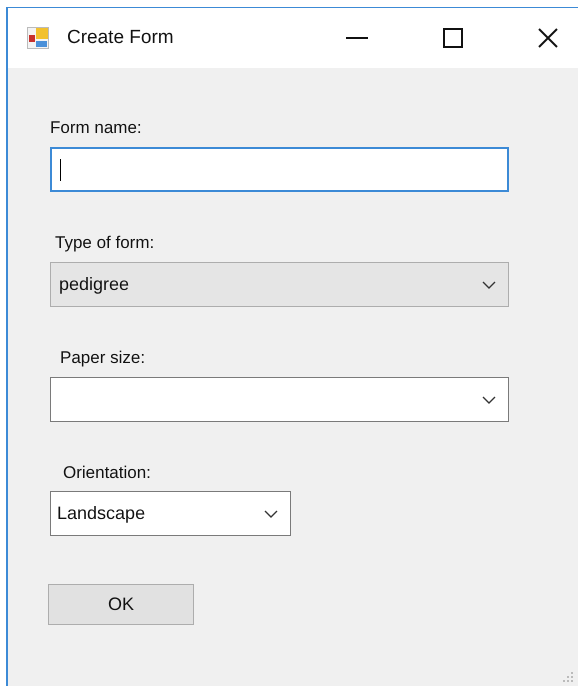 The width and height of the screenshot is (578, 687). I want to click on dropdown: pedigree, so click(279, 284).